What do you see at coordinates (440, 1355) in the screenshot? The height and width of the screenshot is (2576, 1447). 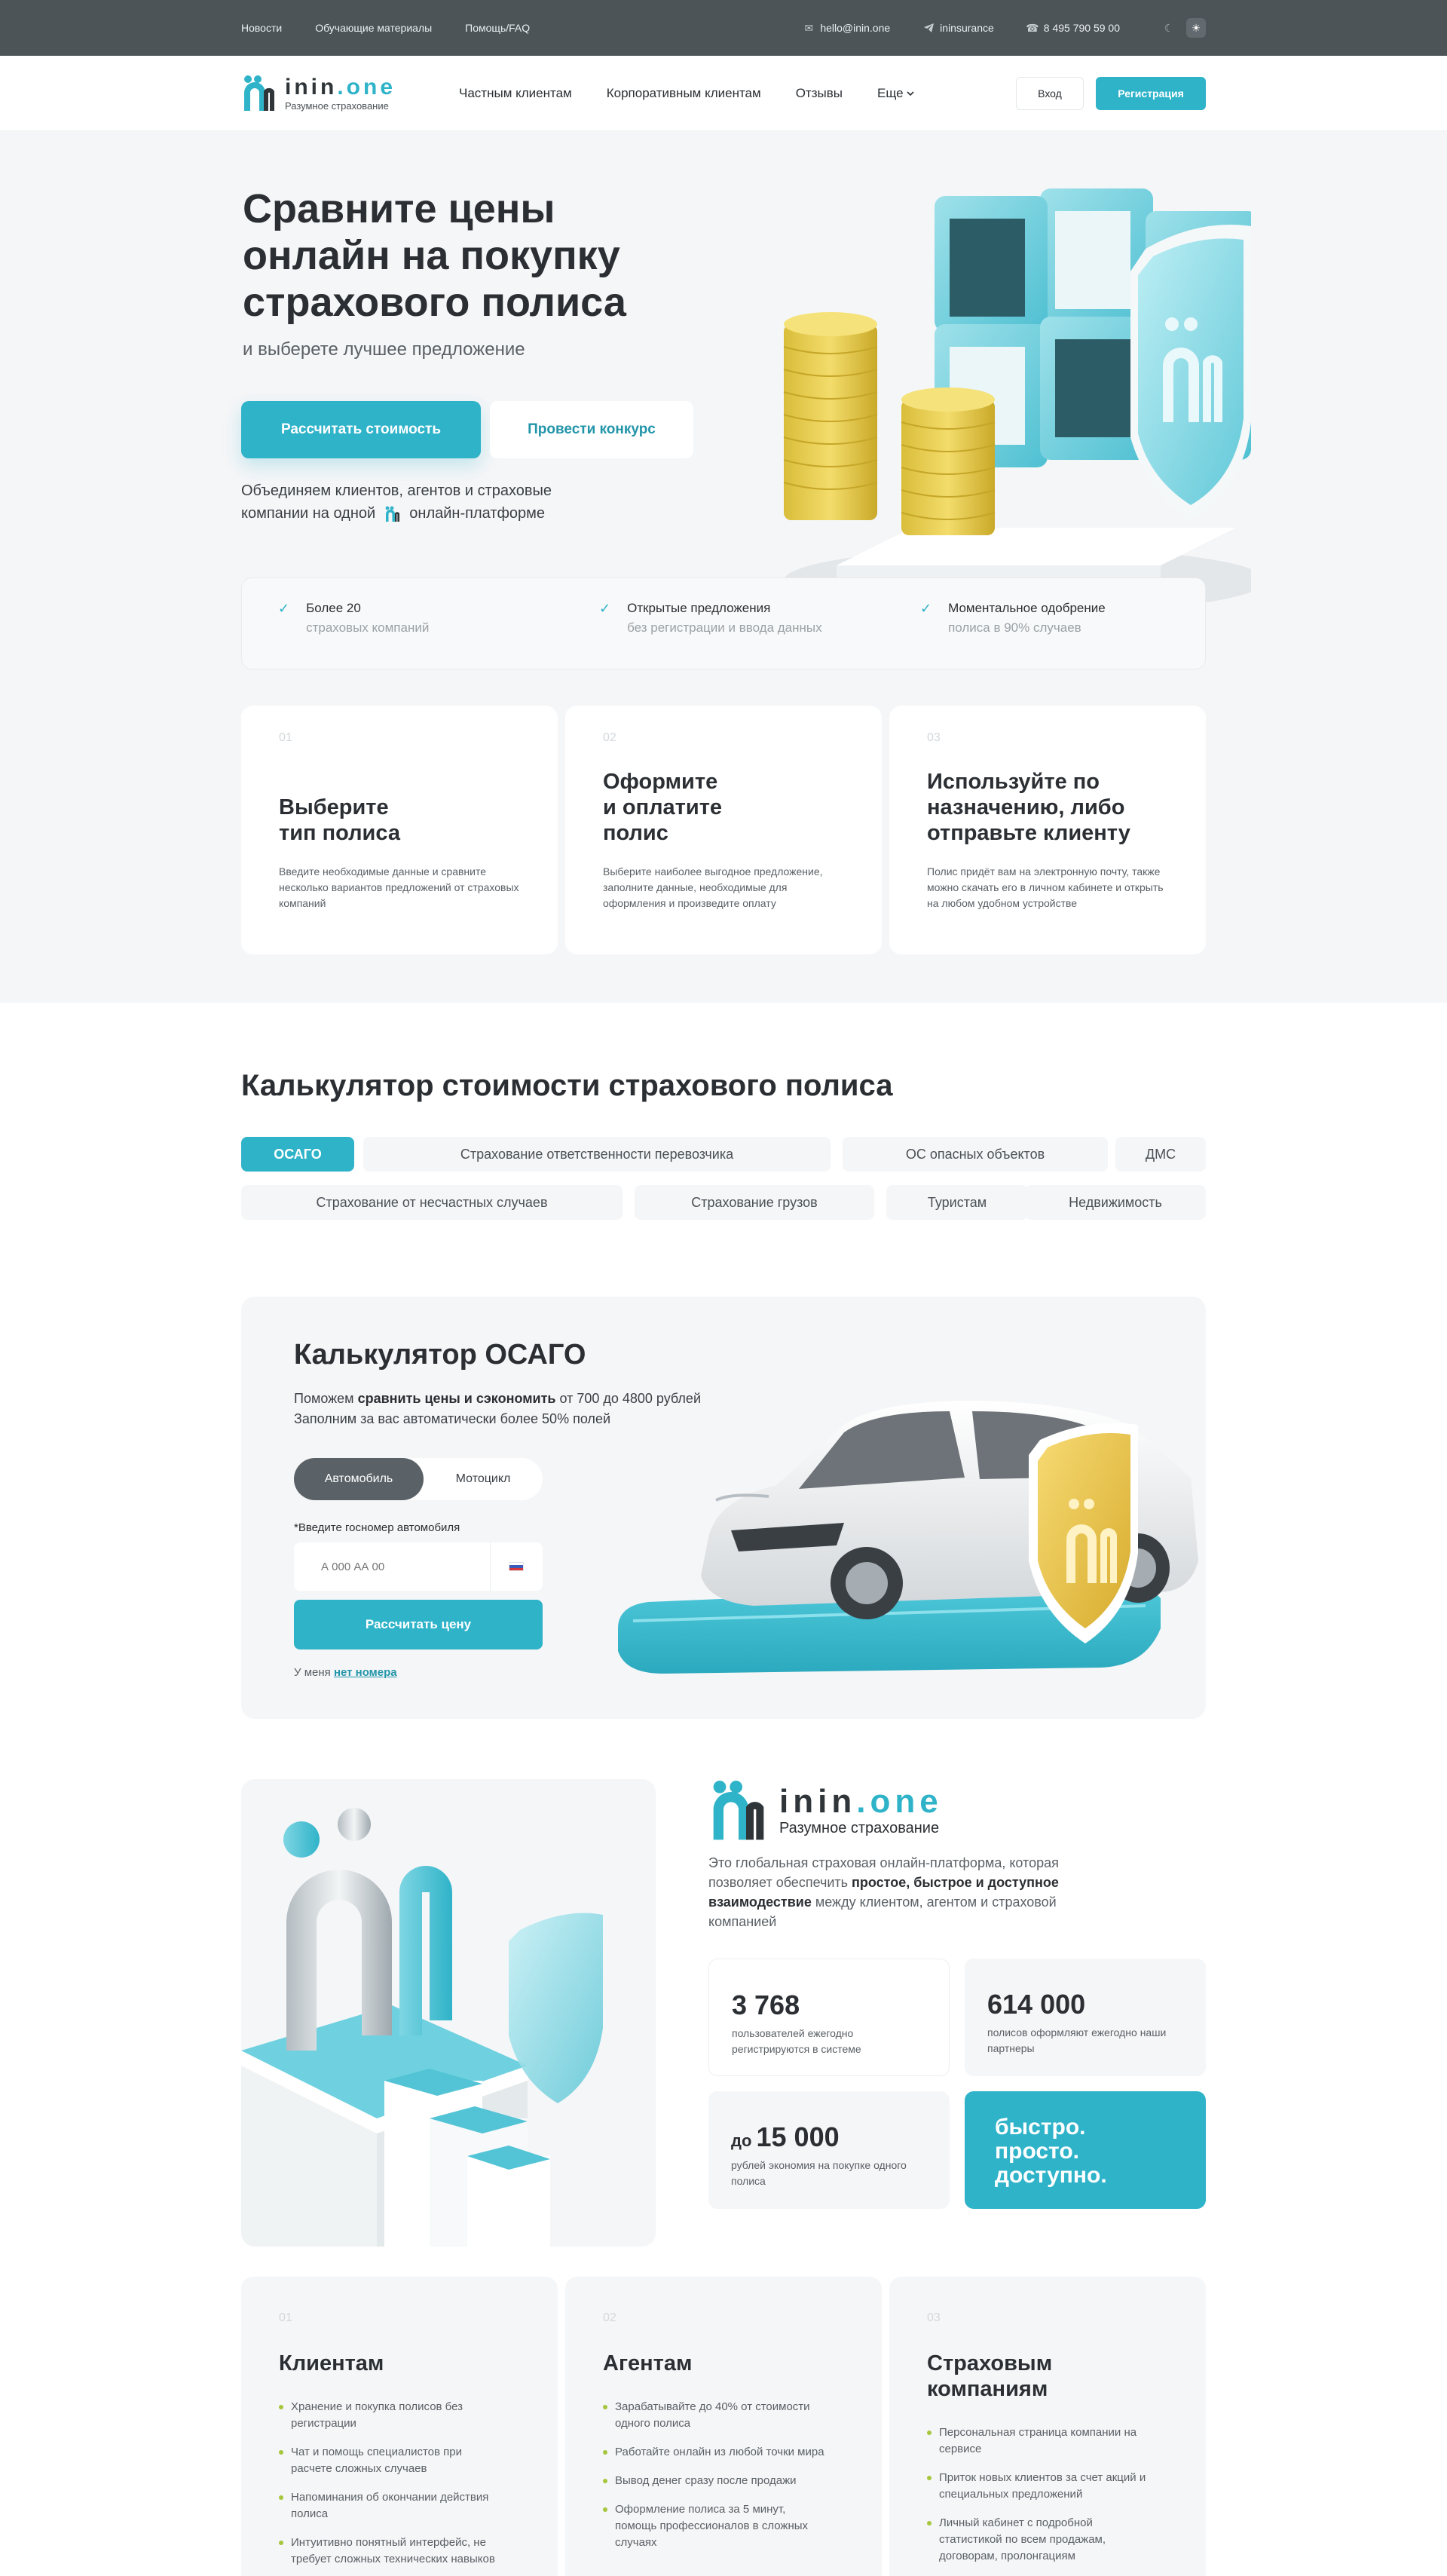 I see `osago-calculator-title: Калькулятор ОСАГО` at bounding box center [440, 1355].